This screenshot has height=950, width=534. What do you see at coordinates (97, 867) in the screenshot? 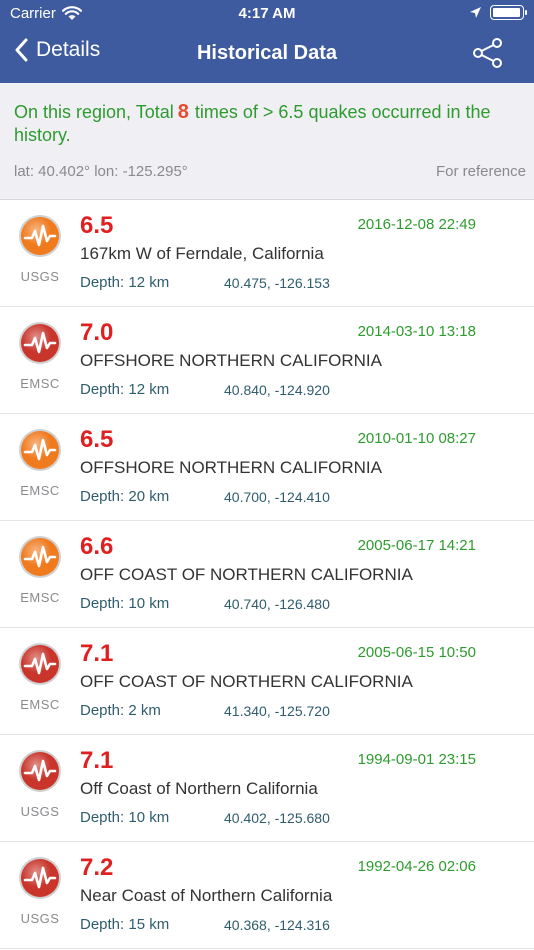
I see `magnitude: 7.2` at bounding box center [97, 867].